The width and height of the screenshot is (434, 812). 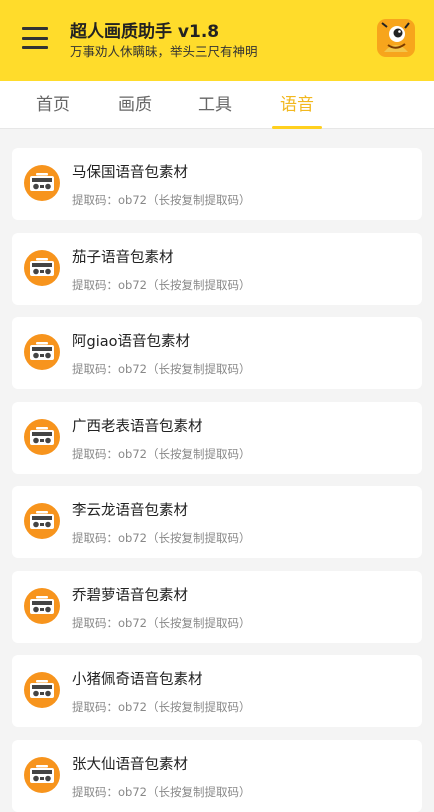 I want to click on item-title: 马保国语音包素材, so click(x=130, y=173).